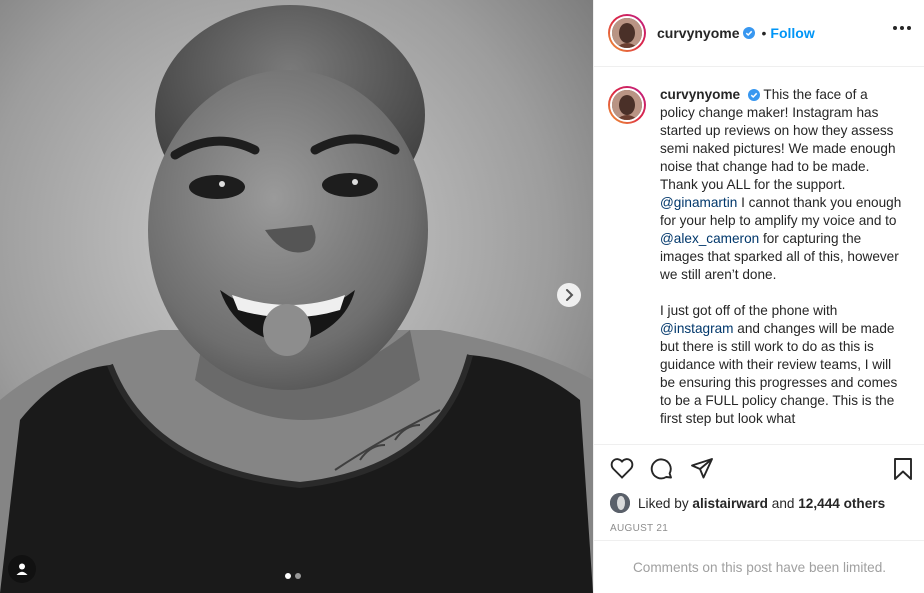 The width and height of the screenshot is (924, 593). What do you see at coordinates (749, 310) in the screenshot?
I see `caption-text: I just got off of the phone with` at bounding box center [749, 310].